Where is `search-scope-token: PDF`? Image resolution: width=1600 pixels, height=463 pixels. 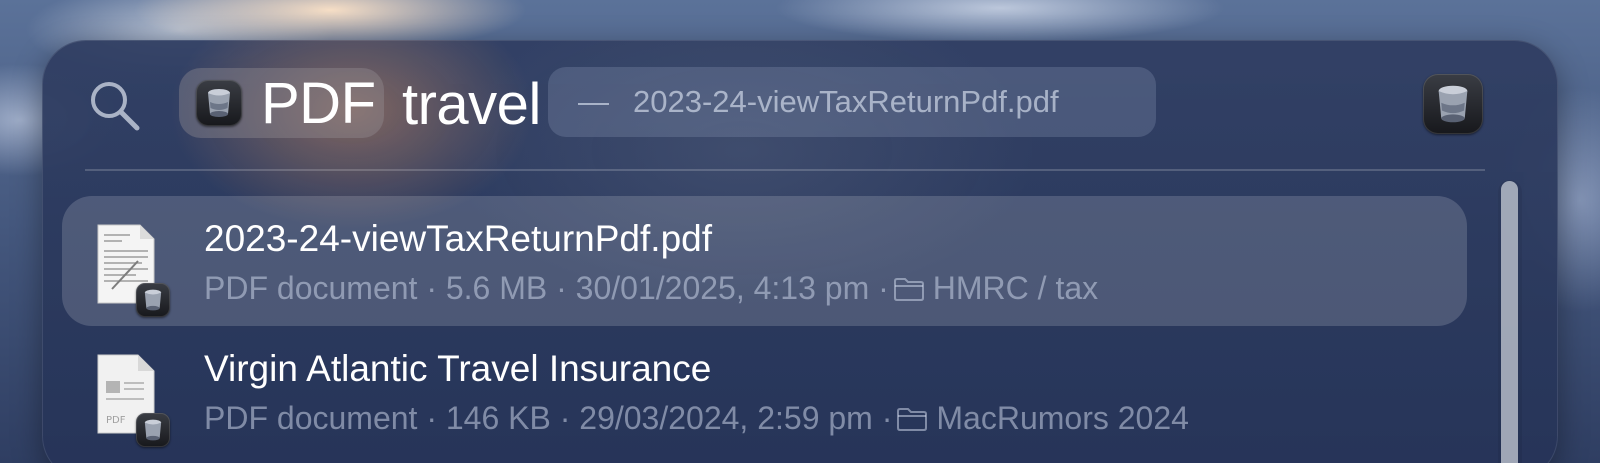 search-scope-token: PDF is located at coordinates (281, 103).